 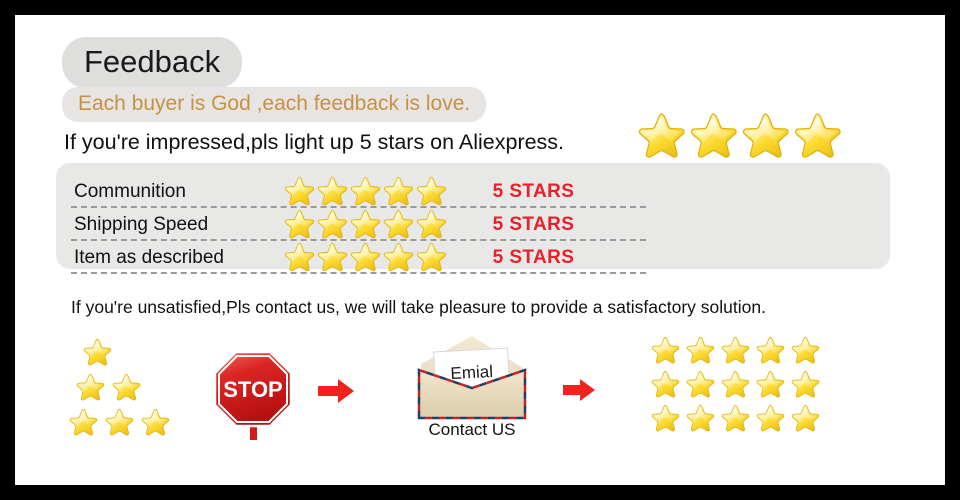 I want to click on low-rating-star-pyramid, so click(x=148, y=388).